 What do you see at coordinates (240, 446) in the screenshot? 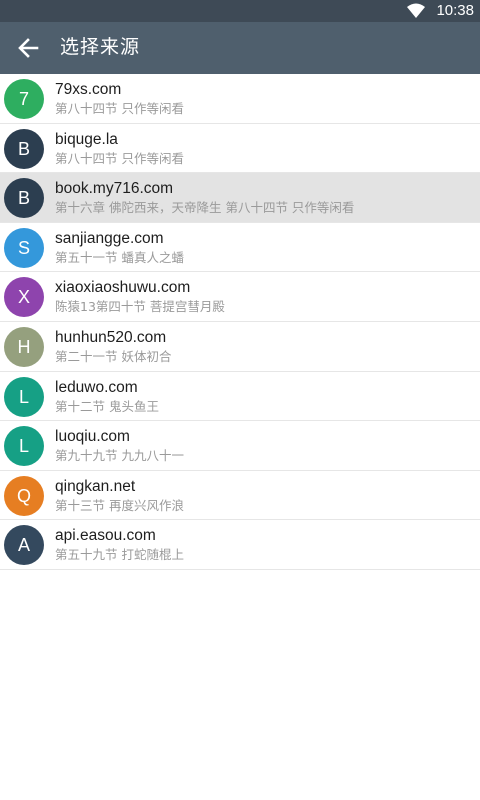
I see `source-list-item: Lluoqiu.com 第九十九节 九九八十一` at bounding box center [240, 446].